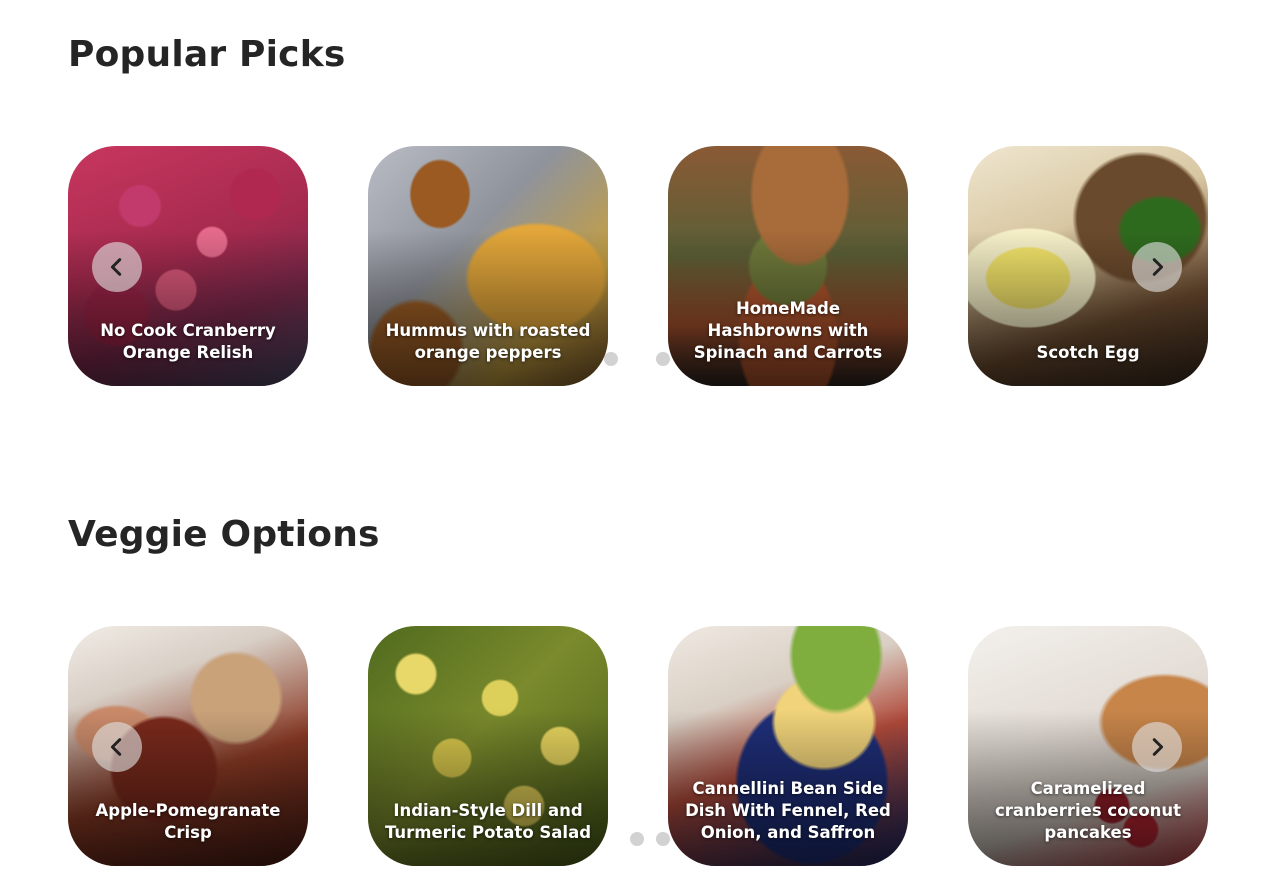  What do you see at coordinates (188, 341) in the screenshot?
I see `recipe-title: No Cook Cranberry Orange Relish` at bounding box center [188, 341].